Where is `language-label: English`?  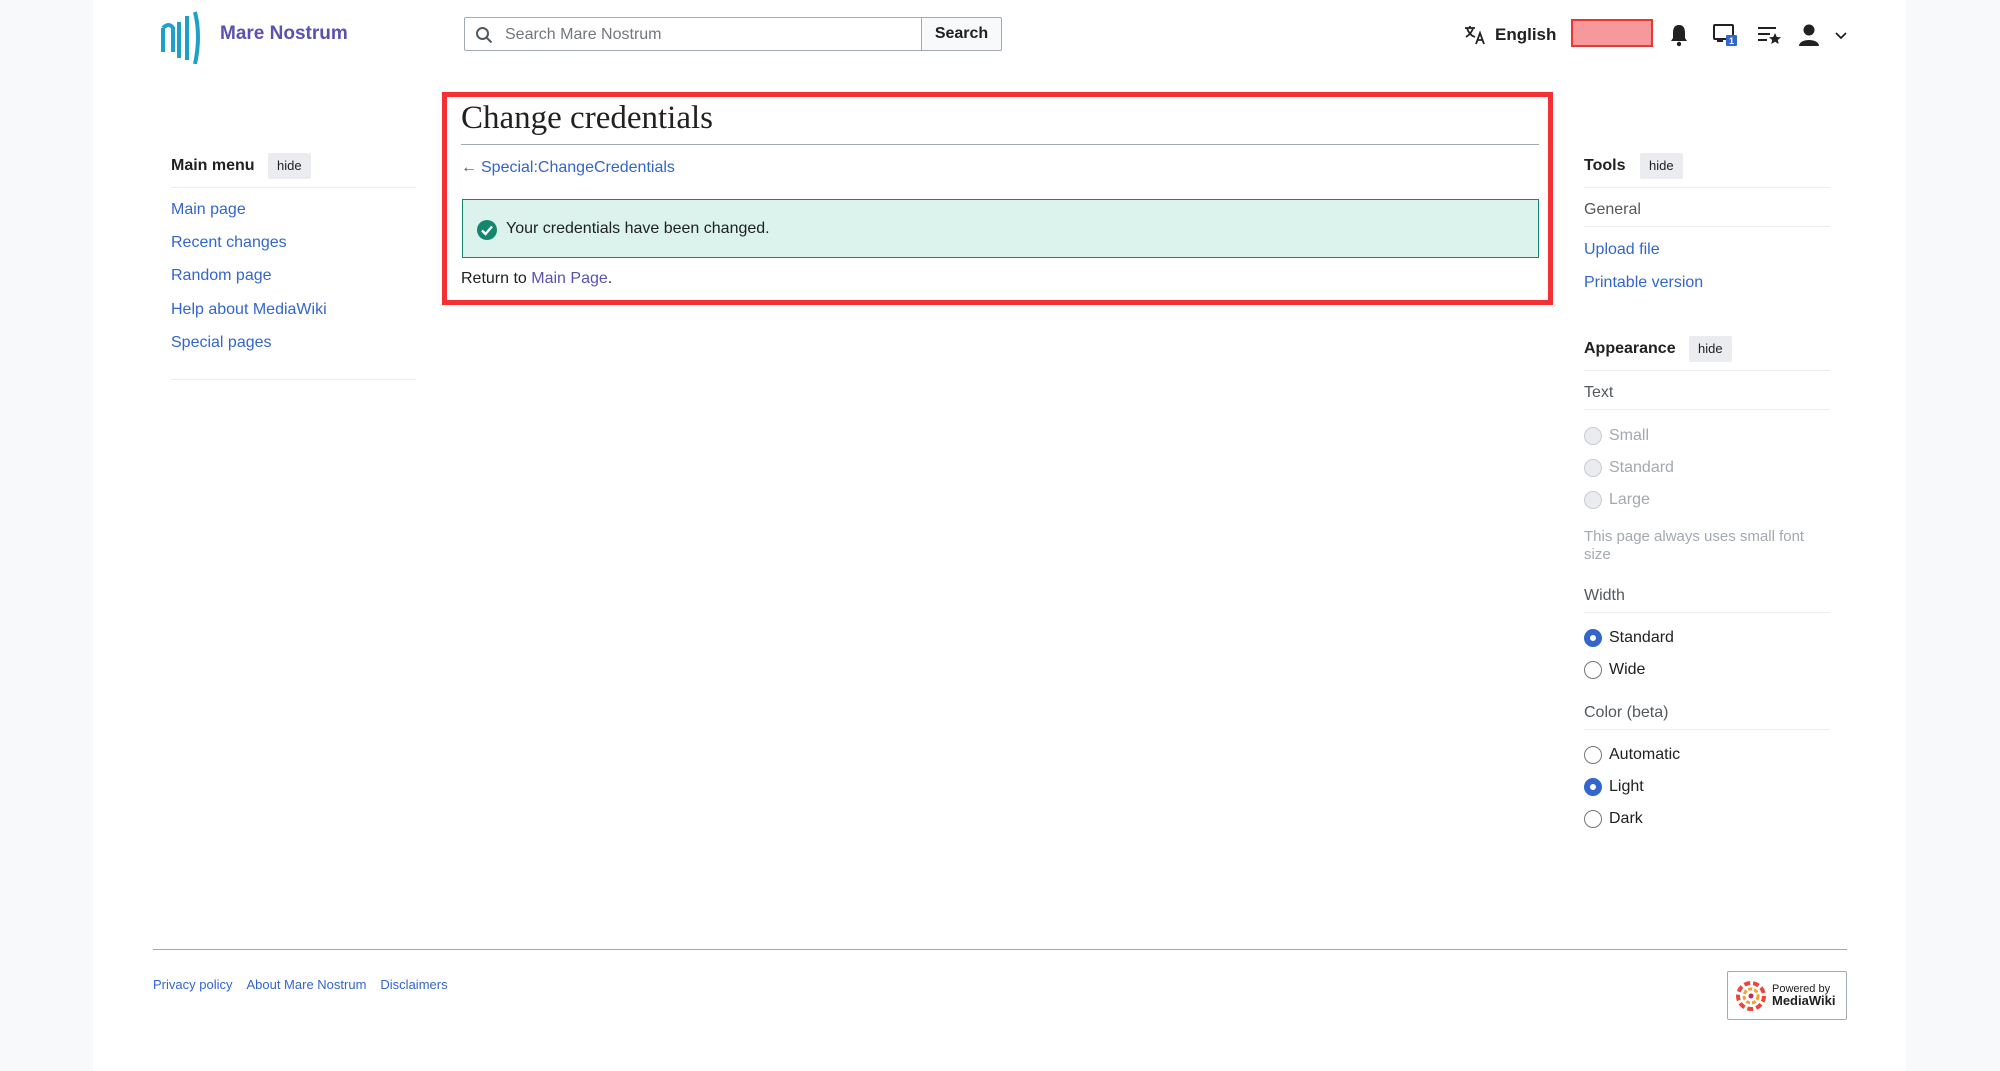
language-label: English is located at coordinates (1526, 34).